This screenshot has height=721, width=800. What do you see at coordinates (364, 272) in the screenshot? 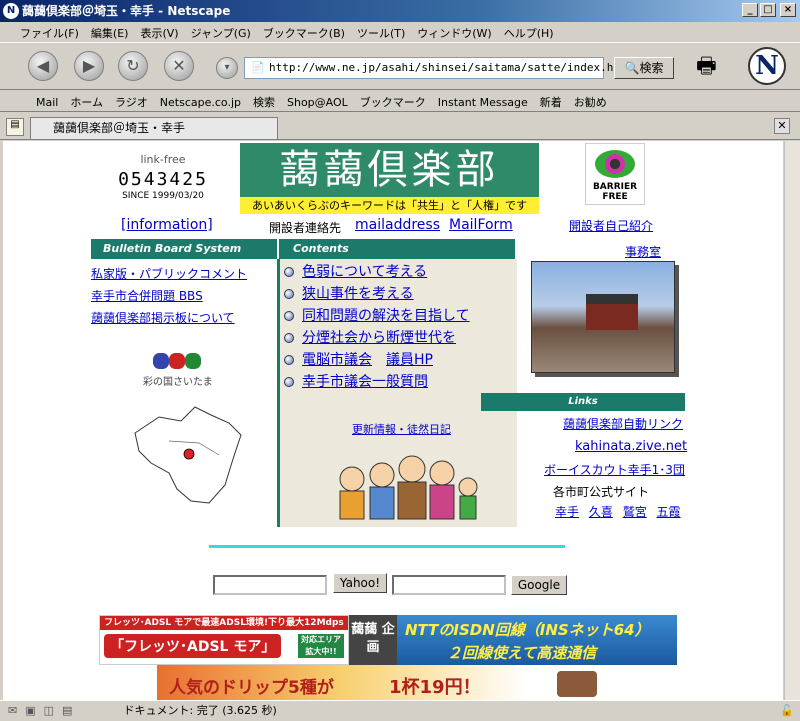
I see `content-link-color: 色弱について考える` at bounding box center [364, 272].